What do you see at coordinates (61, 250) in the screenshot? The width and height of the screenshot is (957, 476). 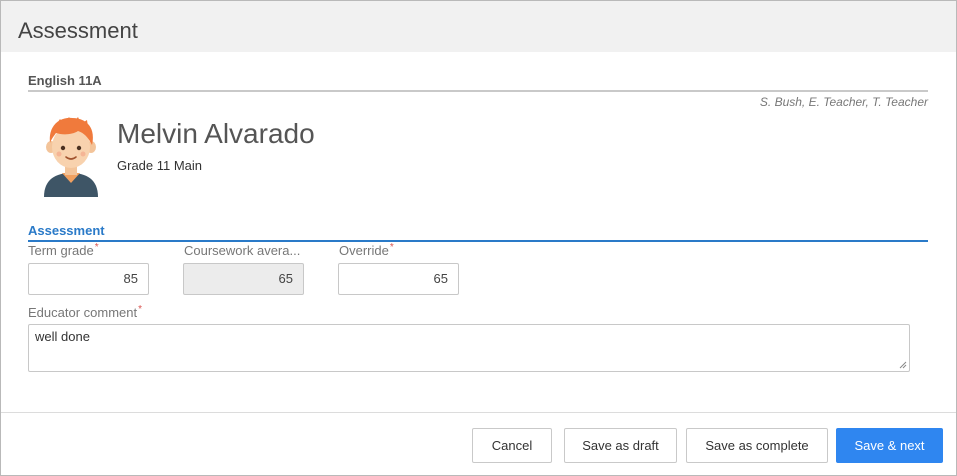 I see `term-grade-label-text: Term grade` at bounding box center [61, 250].